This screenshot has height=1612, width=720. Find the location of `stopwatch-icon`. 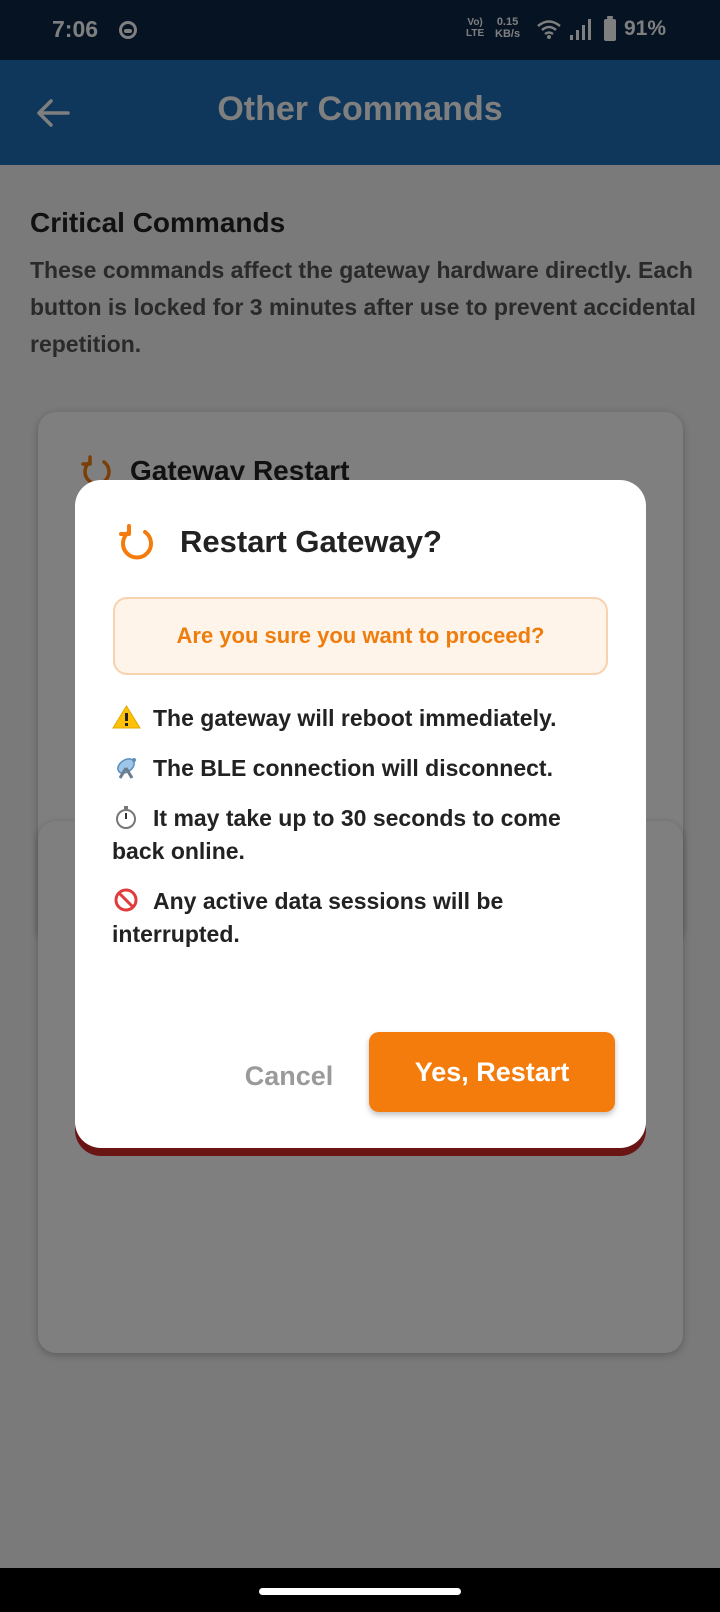

stopwatch-icon is located at coordinates (126, 817).